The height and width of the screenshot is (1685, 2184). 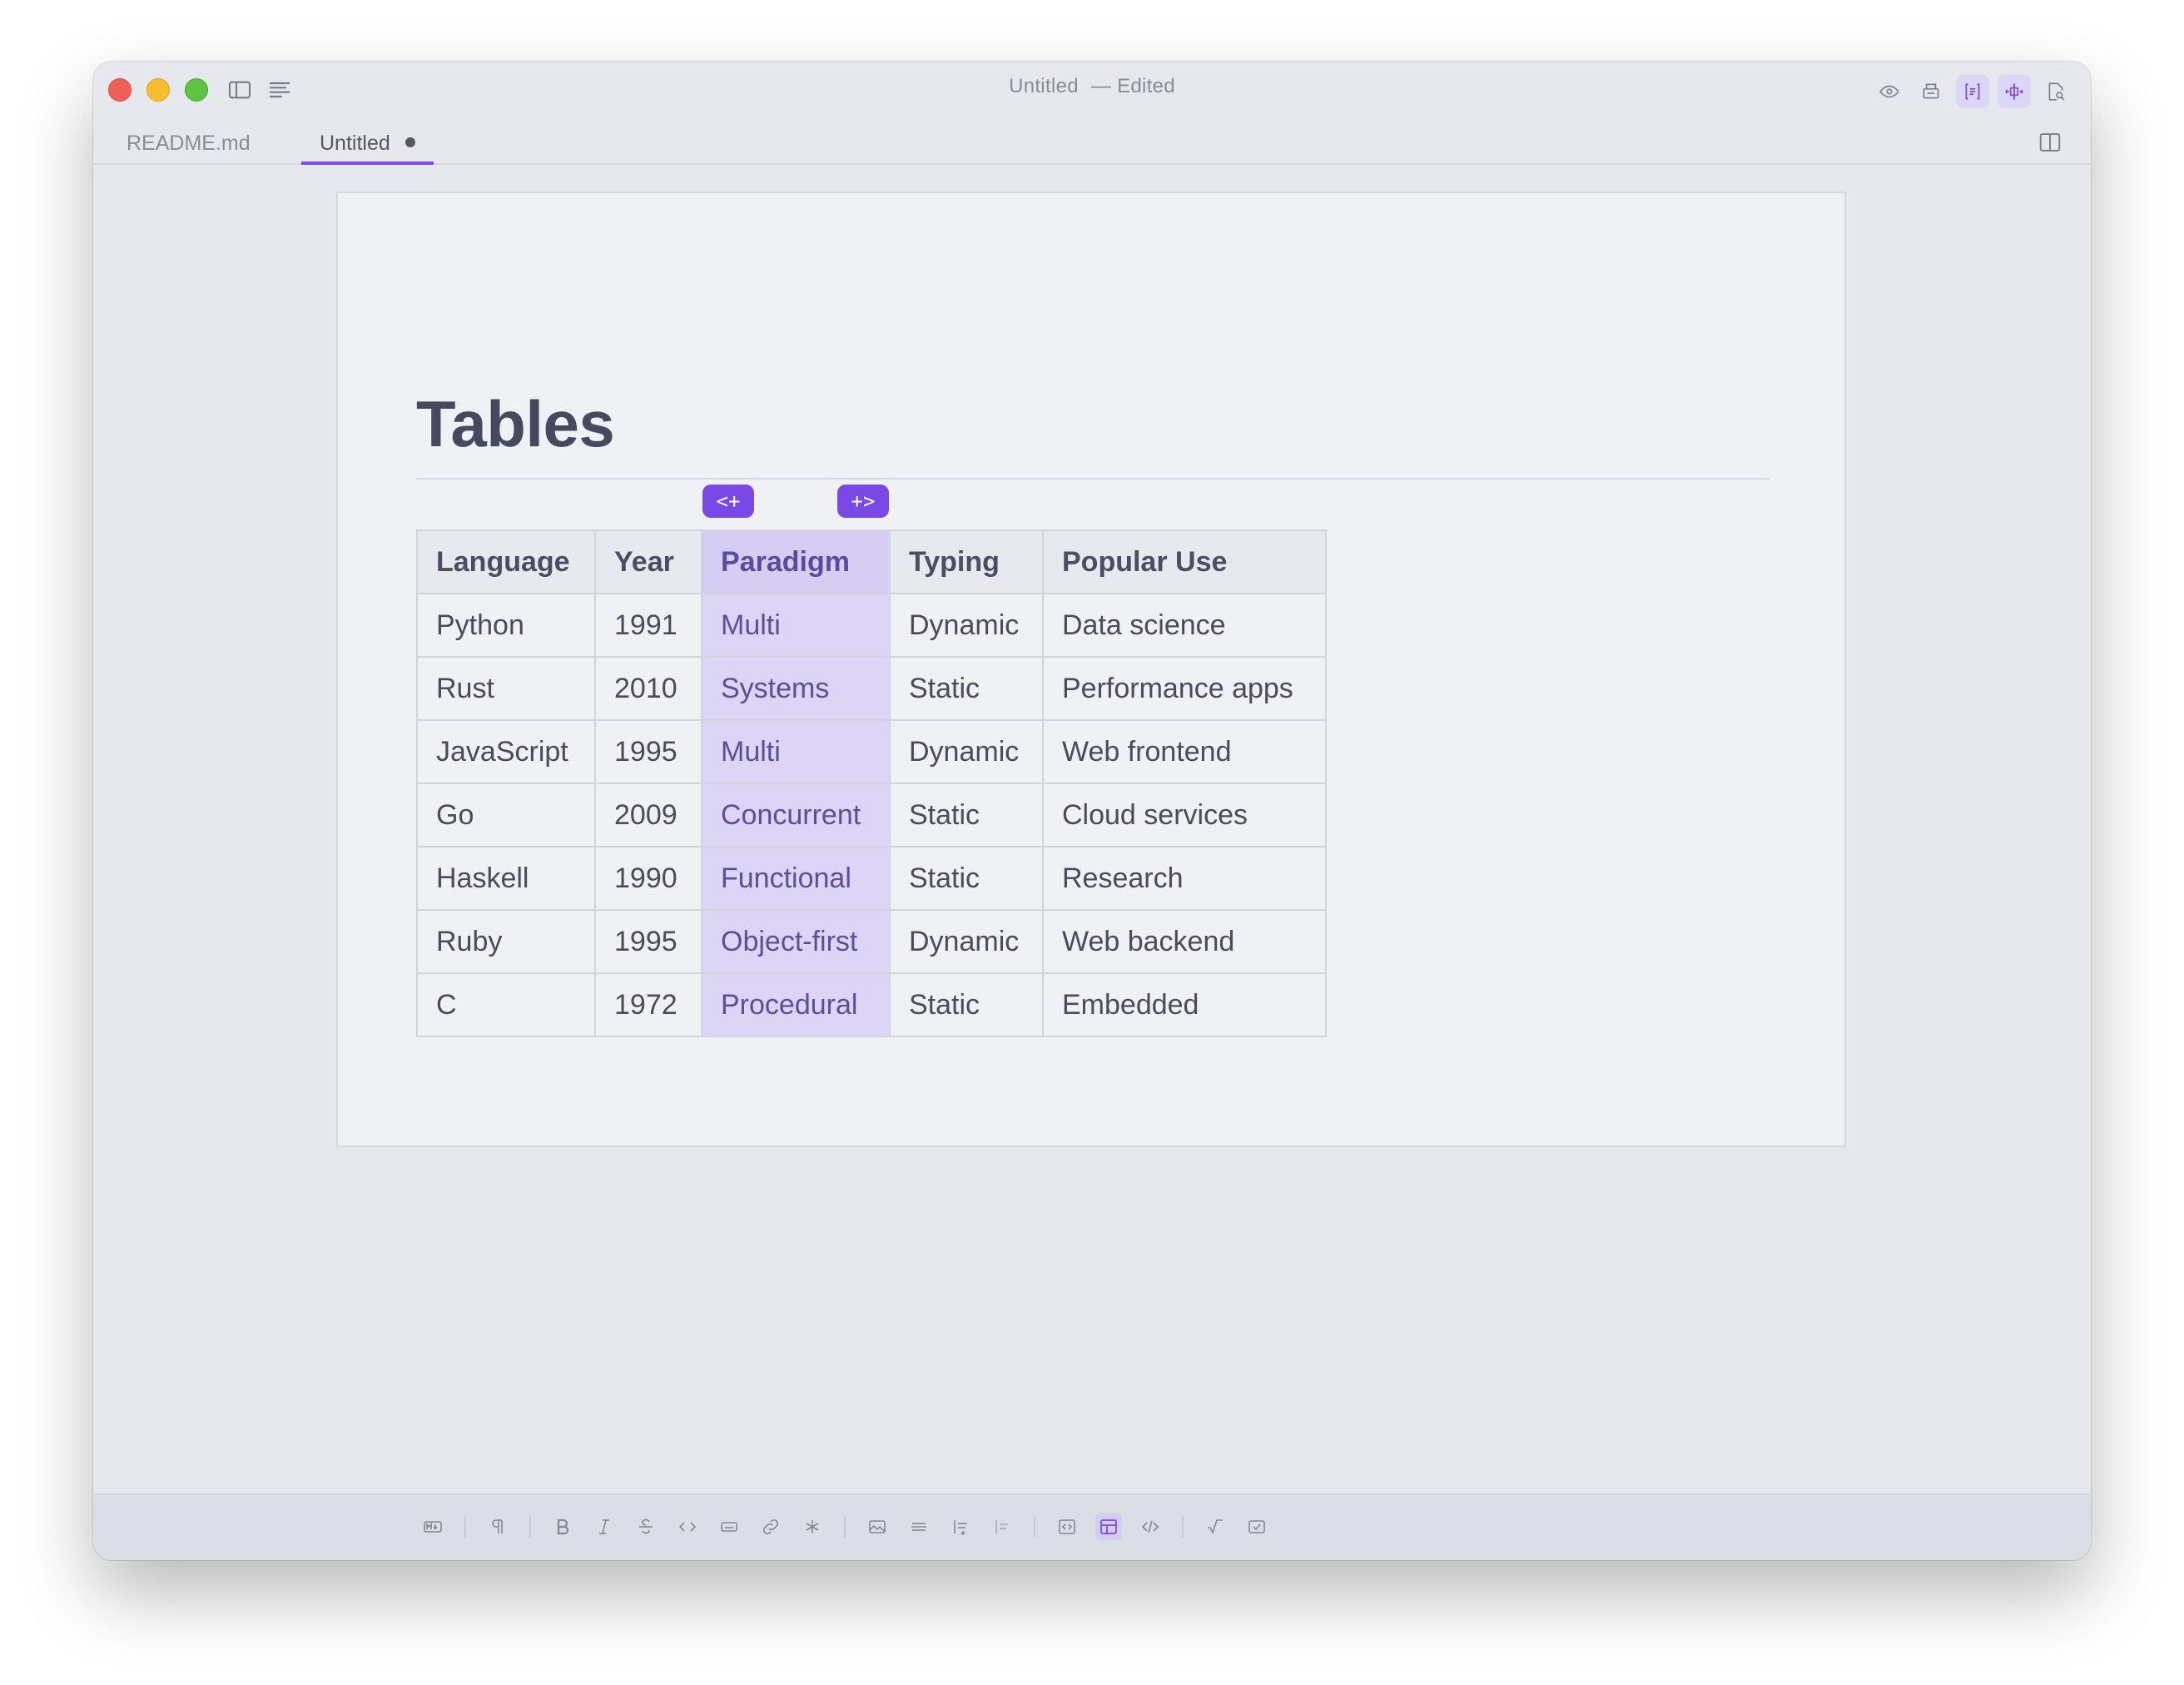 I want to click on image-icon, so click(x=877, y=1527).